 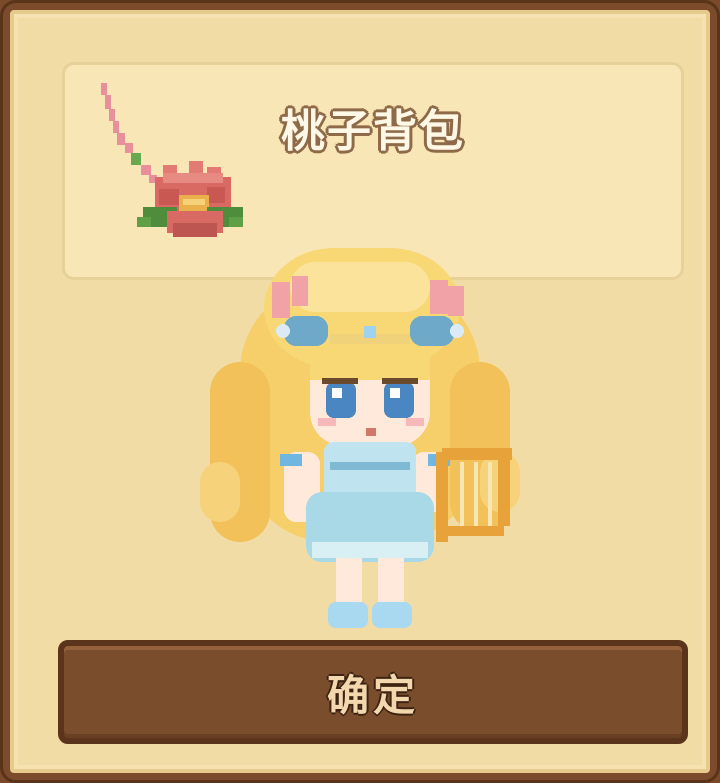 What do you see at coordinates (373, 131) in the screenshot?
I see `item-title: 桃子背包` at bounding box center [373, 131].